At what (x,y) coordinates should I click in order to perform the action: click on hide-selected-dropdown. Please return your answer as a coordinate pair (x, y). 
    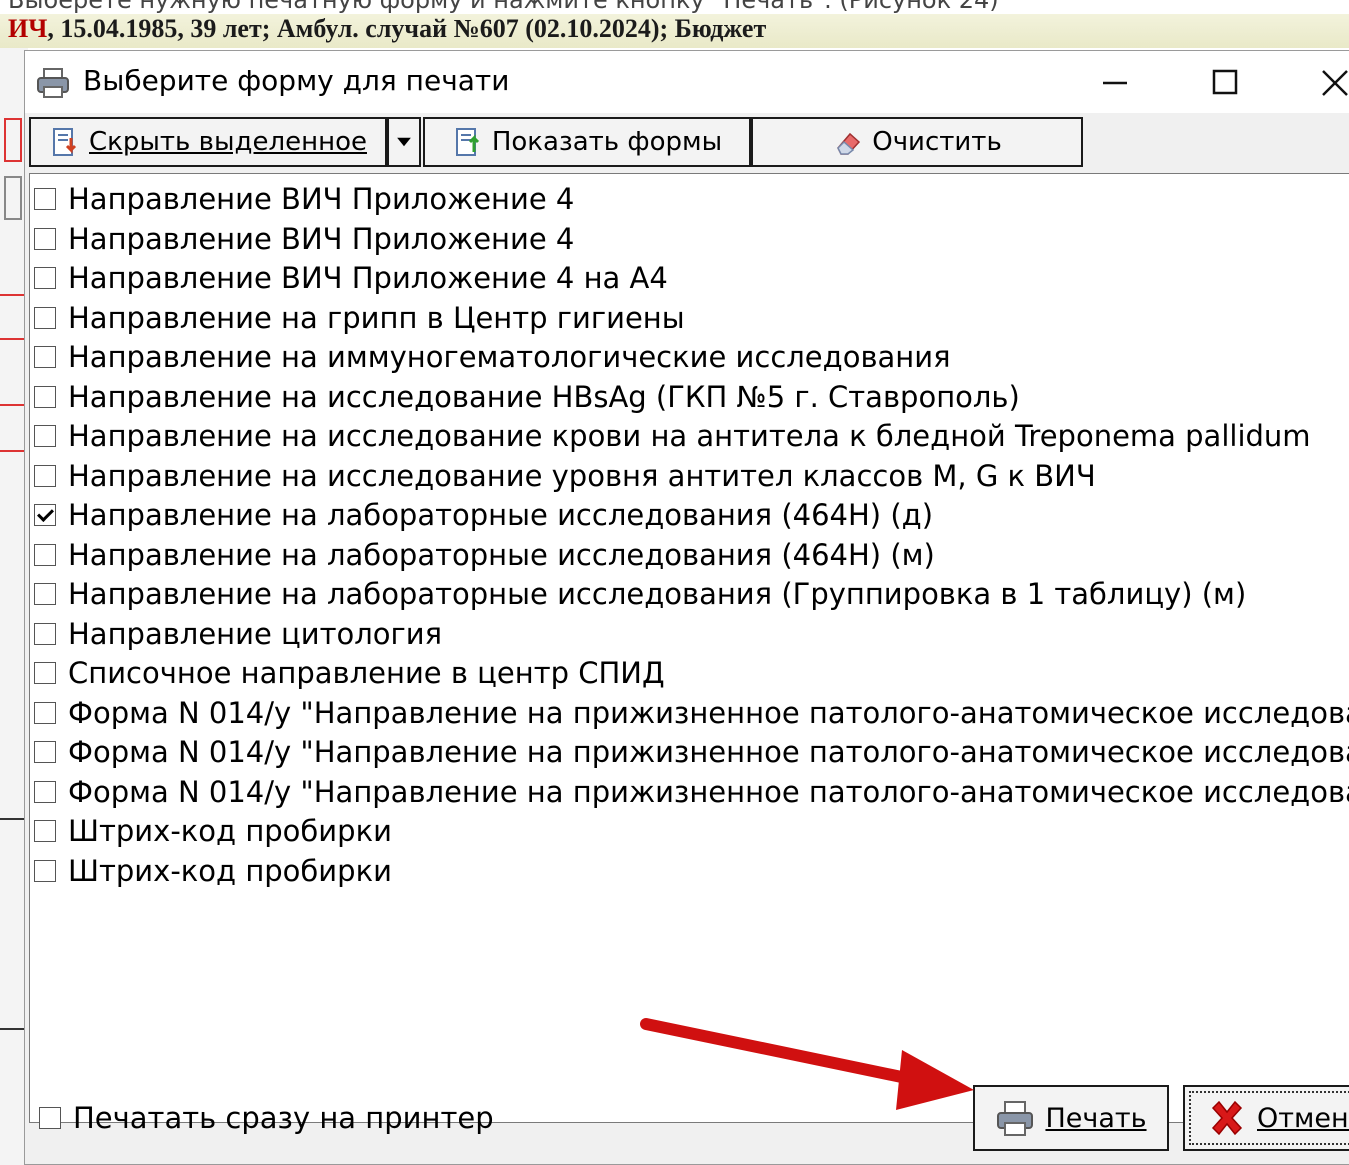
    Looking at the image, I should click on (404, 142).